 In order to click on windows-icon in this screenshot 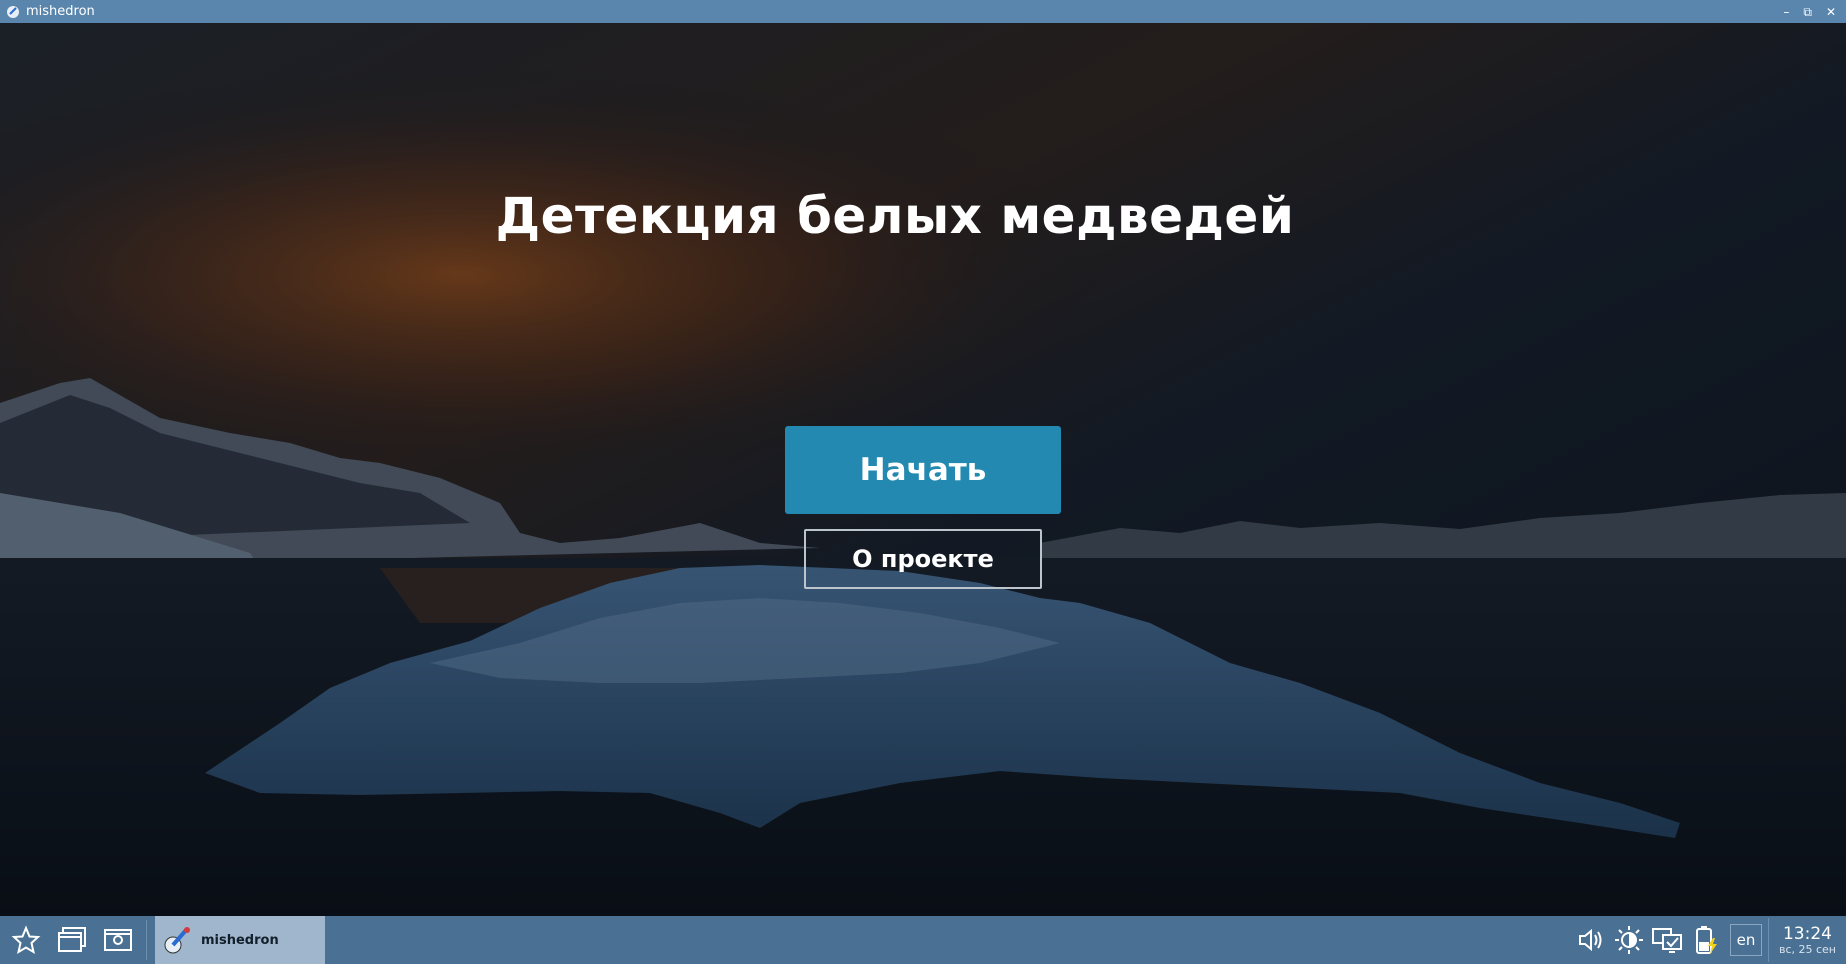, I will do `click(72, 939)`.